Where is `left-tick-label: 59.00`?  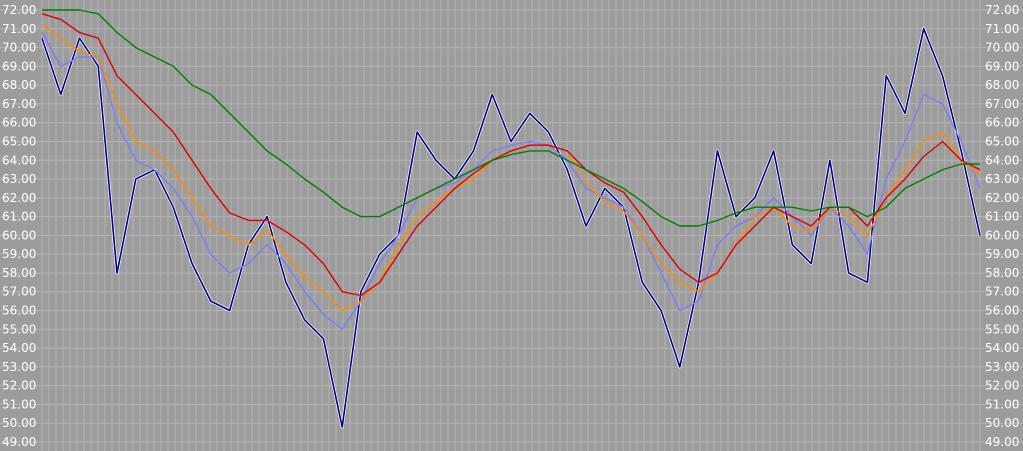
left-tick-label: 59.00 is located at coordinates (19, 254).